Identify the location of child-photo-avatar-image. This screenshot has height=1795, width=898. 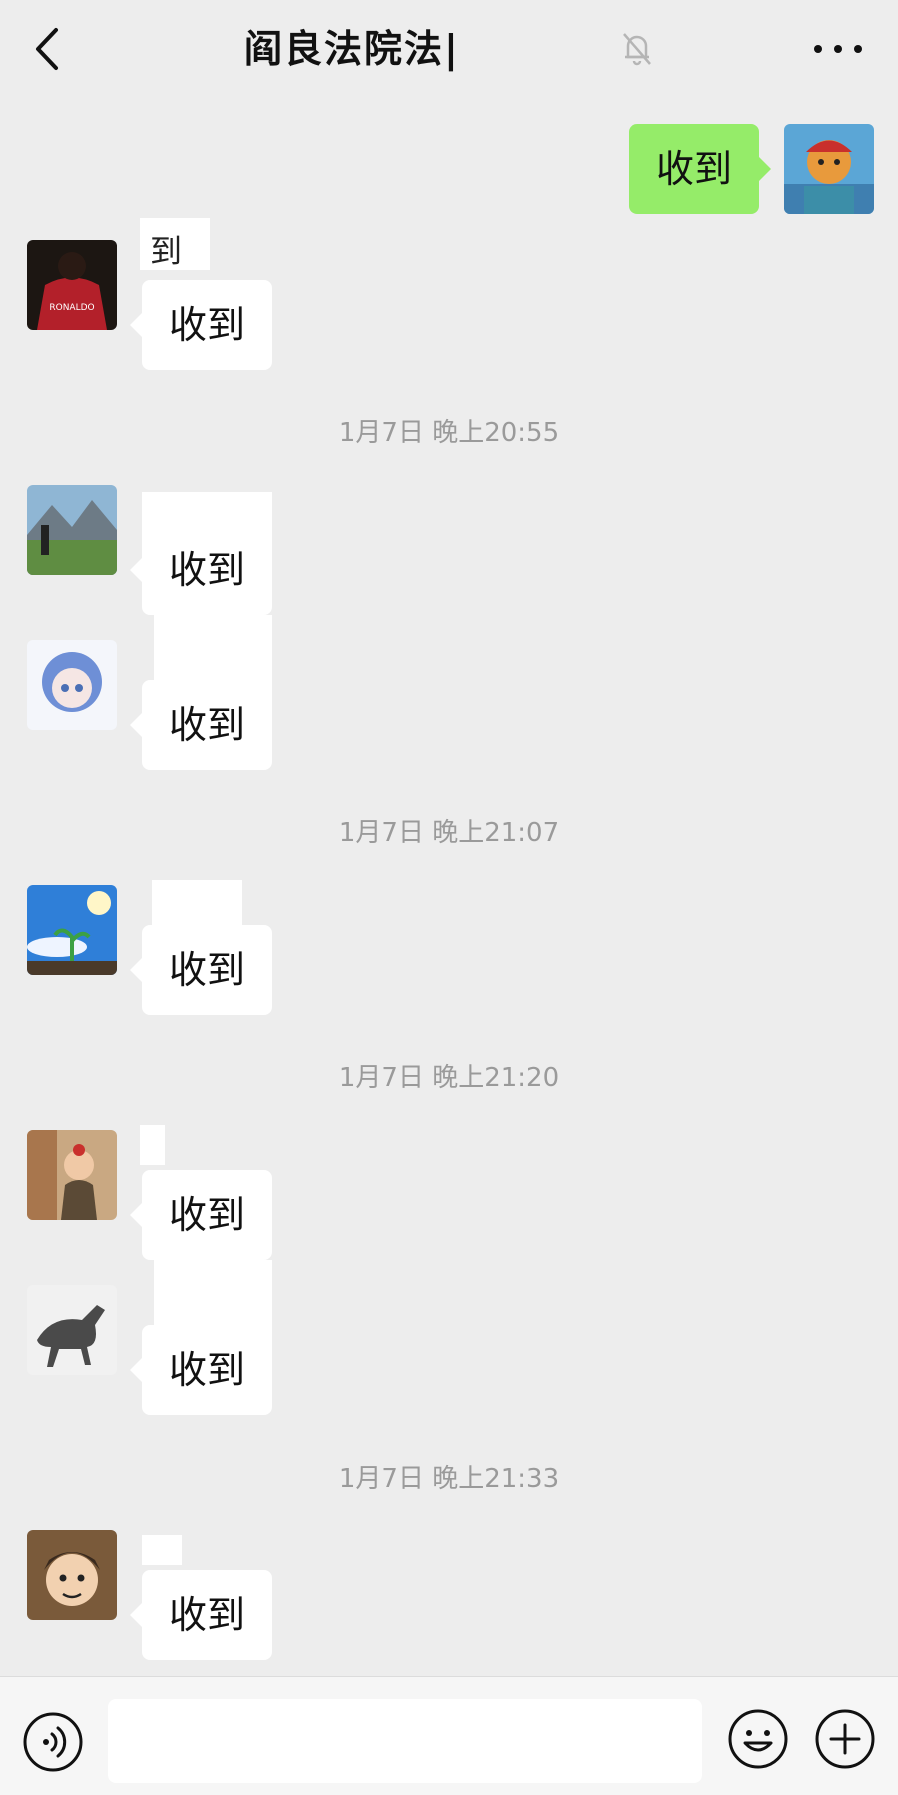
(72, 1175).